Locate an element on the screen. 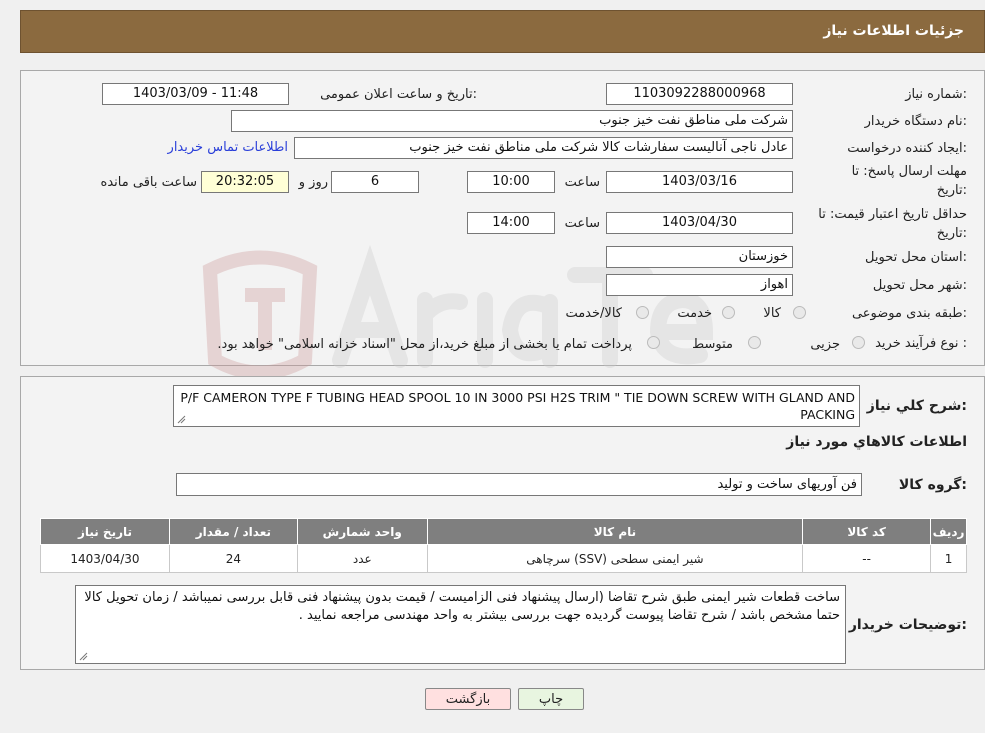 This screenshot has height=733, width=985. validity-time-label: ساعت is located at coordinates (582, 223).